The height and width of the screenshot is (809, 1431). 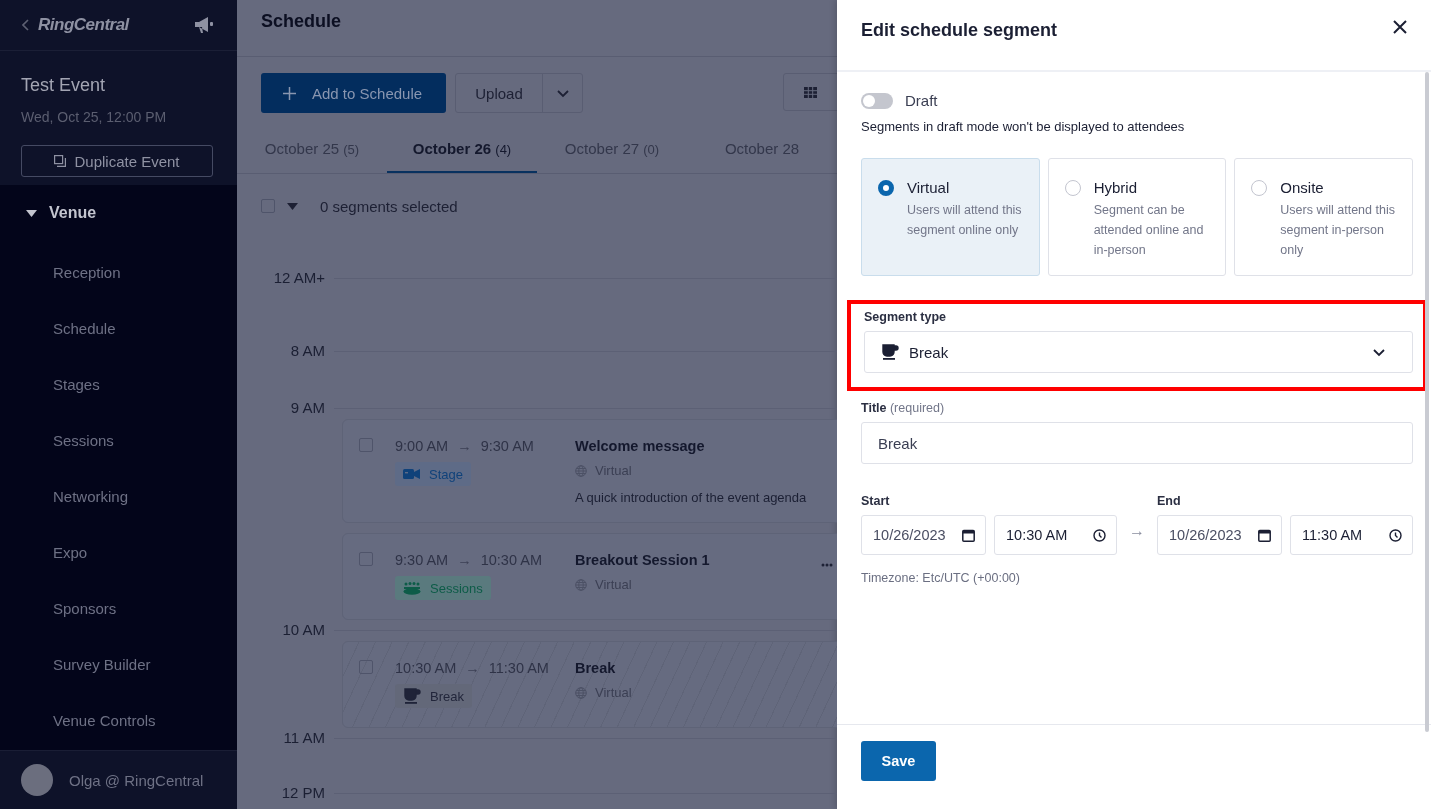 I want to click on title-label: Title (required), so click(x=903, y=408).